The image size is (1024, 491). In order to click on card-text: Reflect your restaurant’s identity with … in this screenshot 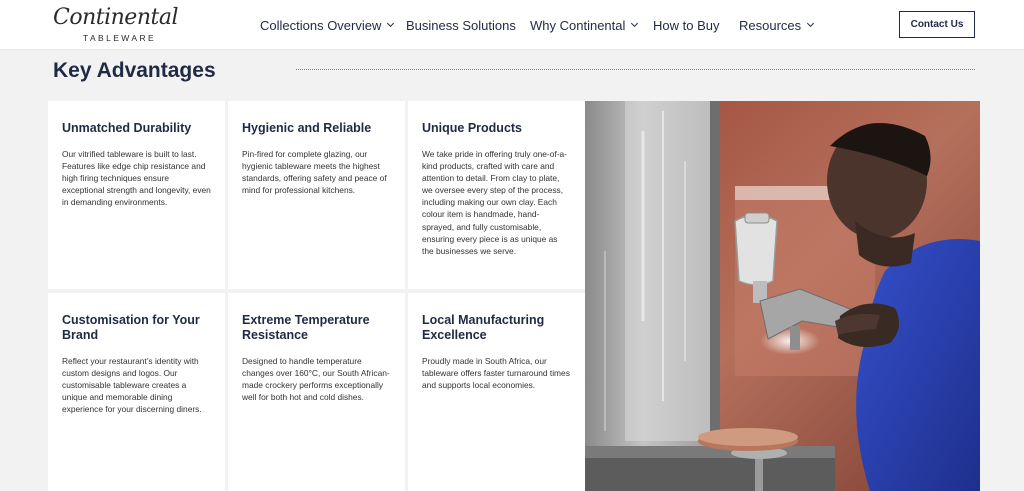, I will do `click(132, 385)`.